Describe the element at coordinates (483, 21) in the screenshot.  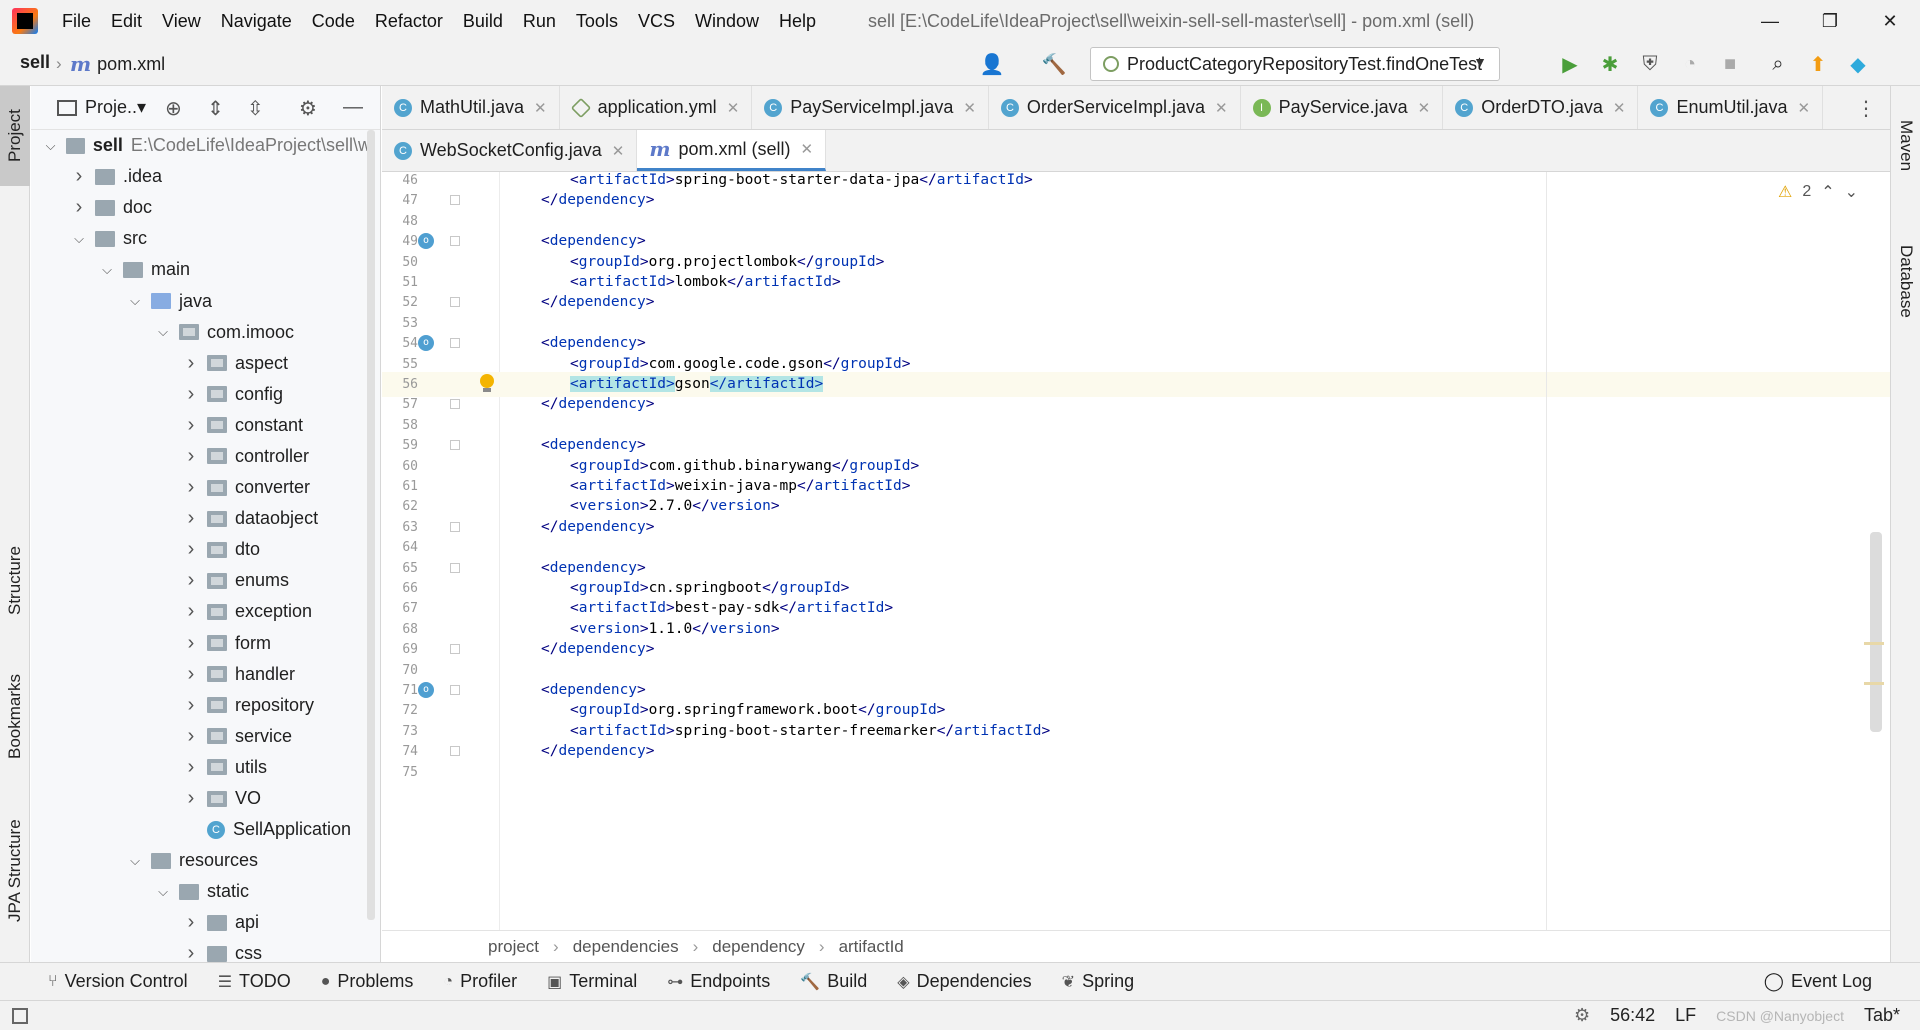
I see `menu-item-build: Build` at that location.